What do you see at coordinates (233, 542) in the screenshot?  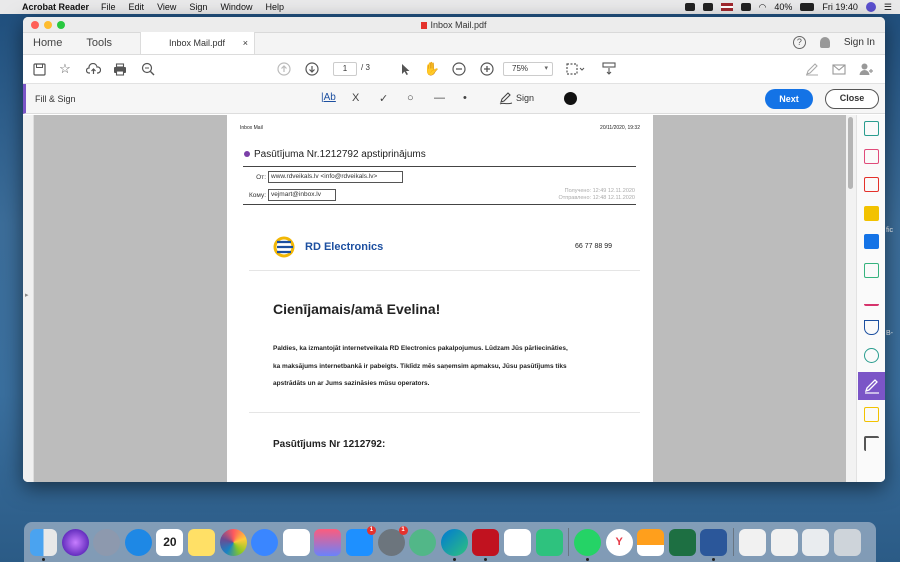 I see `photos-icon` at bounding box center [233, 542].